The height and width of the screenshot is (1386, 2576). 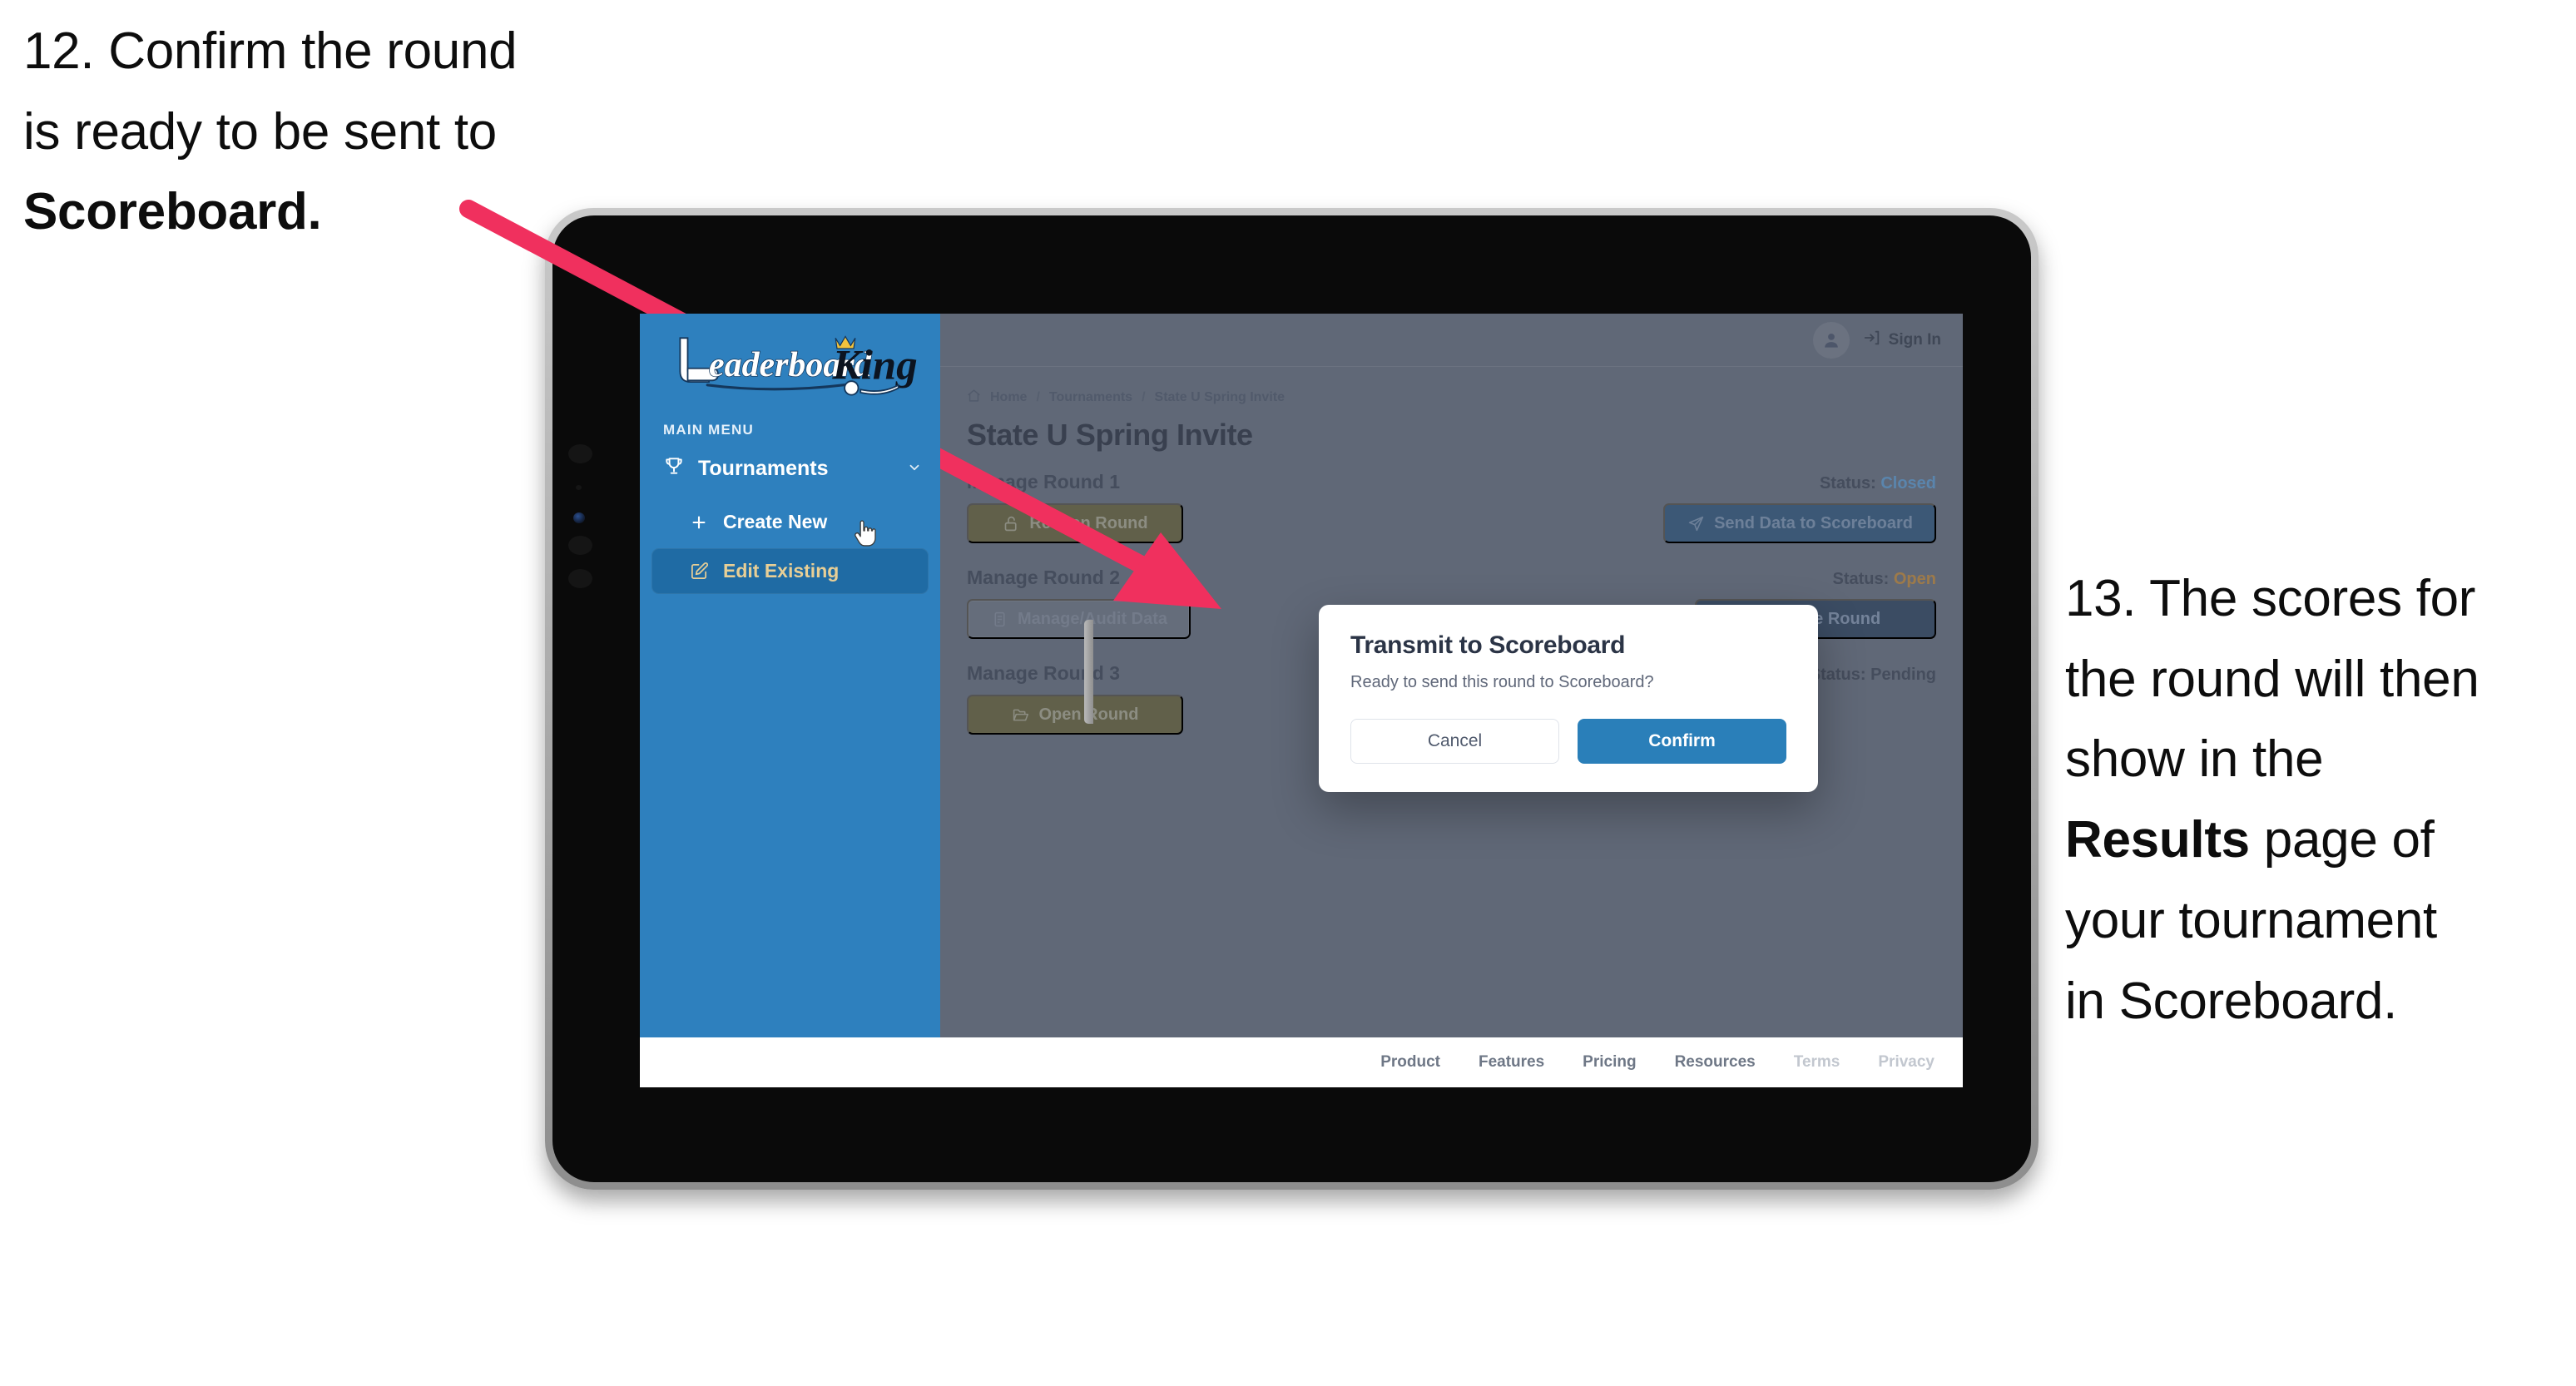 I want to click on sidebar-item-tournaments: Tournaments, so click(x=790, y=469).